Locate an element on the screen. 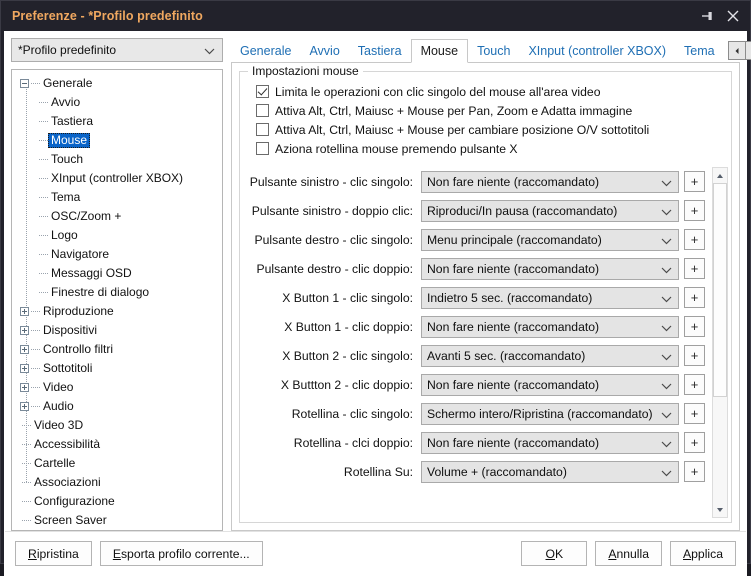 This screenshot has width=751, height=576. tree-collapse-icon is located at coordinates (24, 83).